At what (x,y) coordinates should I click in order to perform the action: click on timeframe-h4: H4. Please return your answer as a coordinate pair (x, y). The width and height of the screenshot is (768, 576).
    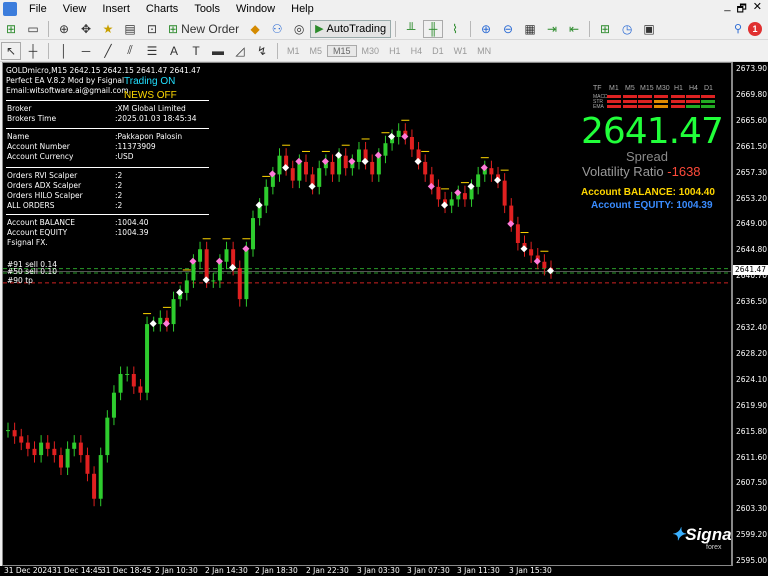
    Looking at the image, I should click on (417, 51).